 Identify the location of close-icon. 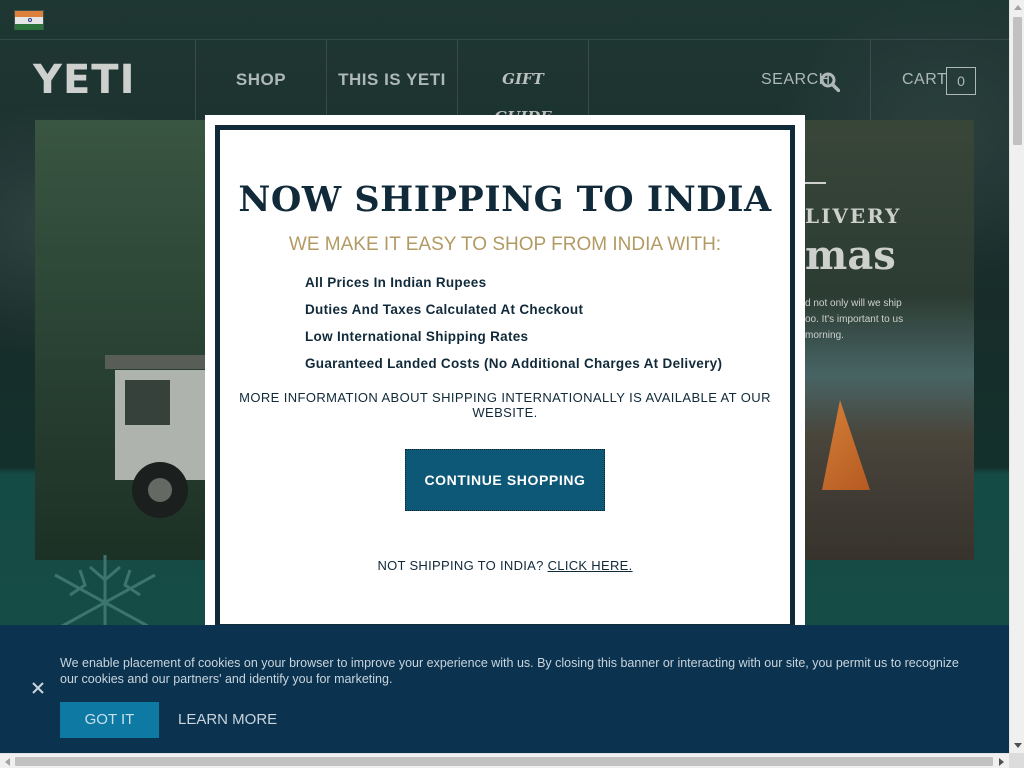
(38, 688).